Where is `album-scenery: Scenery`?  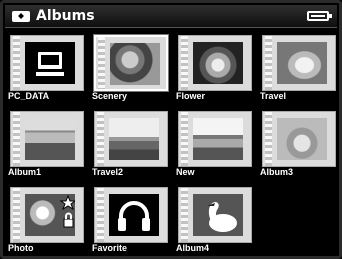
album-scenery: Scenery is located at coordinates (130, 67).